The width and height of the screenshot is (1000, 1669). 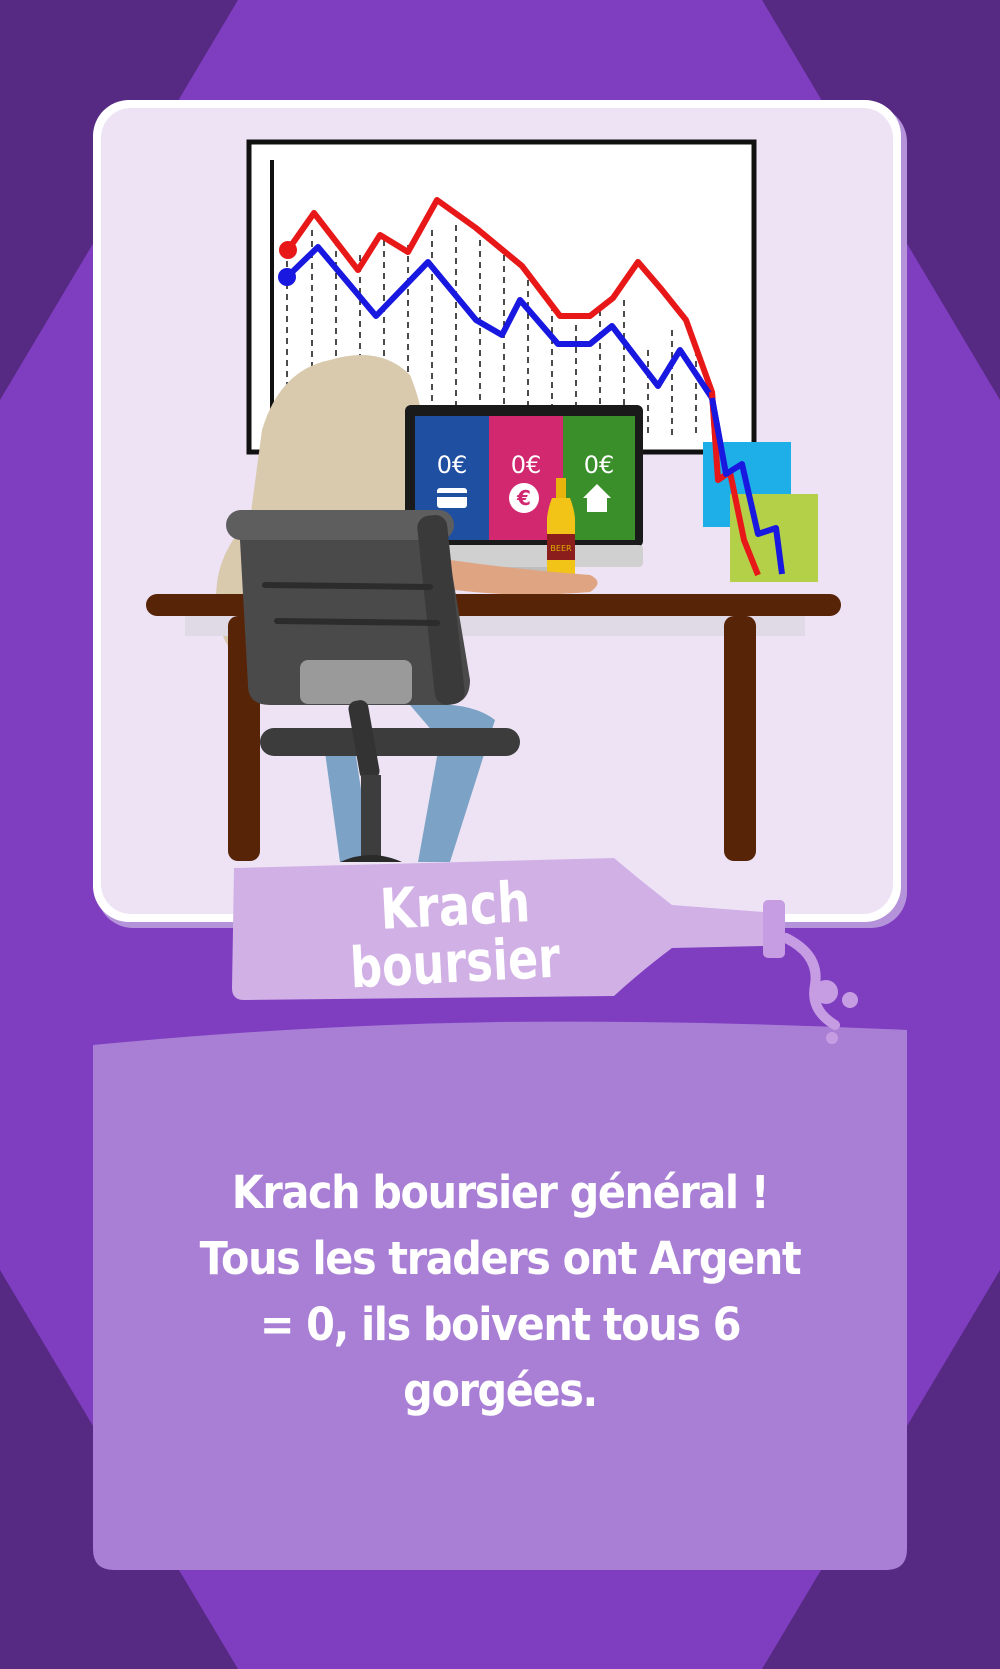 What do you see at coordinates (452, 465) in the screenshot?
I see `monitor-tile-card-value: 0€` at bounding box center [452, 465].